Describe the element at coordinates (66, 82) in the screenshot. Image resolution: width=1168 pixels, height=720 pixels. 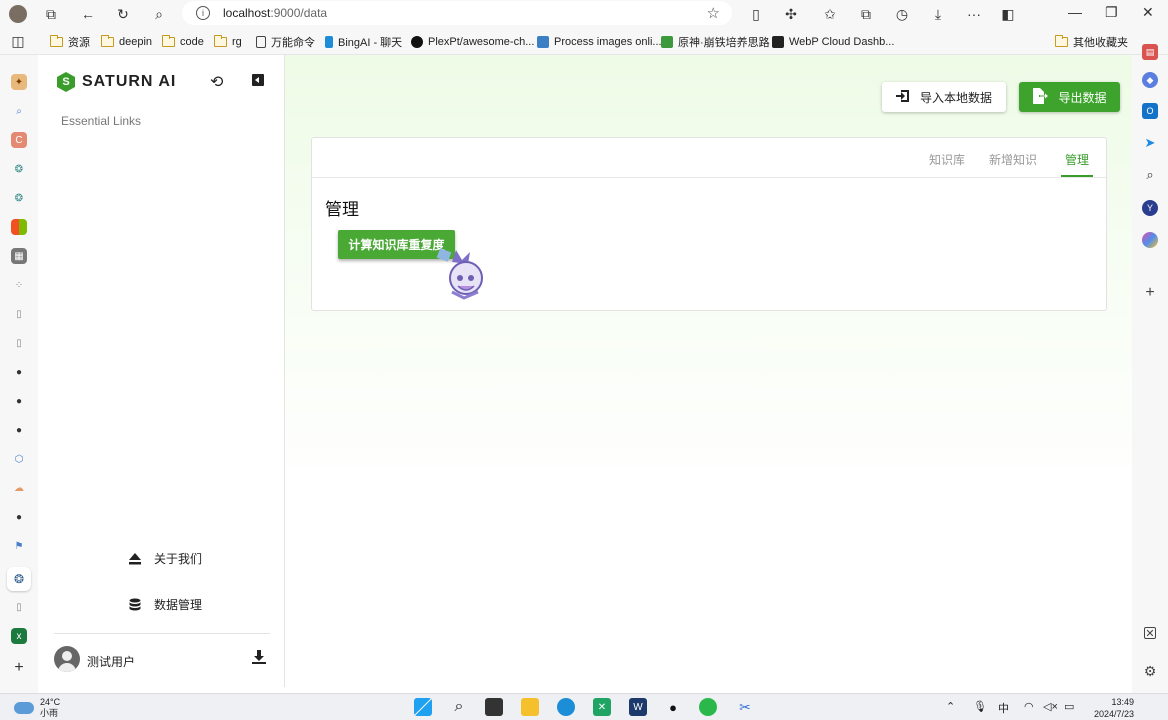
I see `saturn-logo-icon: S` at that location.